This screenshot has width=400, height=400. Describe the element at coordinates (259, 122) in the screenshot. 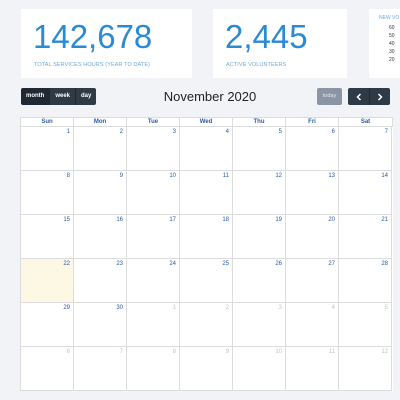

I see `weekday-label: Thu` at that location.